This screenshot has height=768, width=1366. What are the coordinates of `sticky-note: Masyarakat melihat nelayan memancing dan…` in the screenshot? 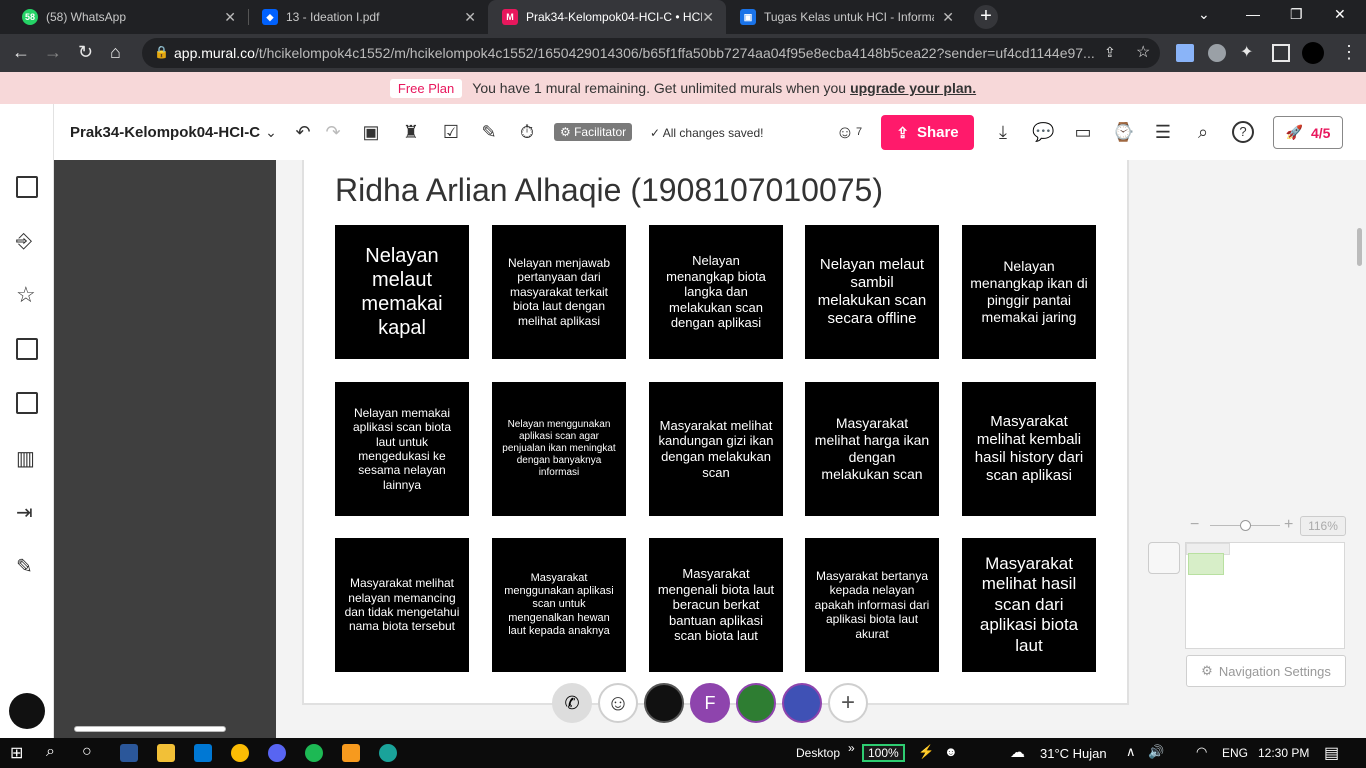 It's located at (402, 605).